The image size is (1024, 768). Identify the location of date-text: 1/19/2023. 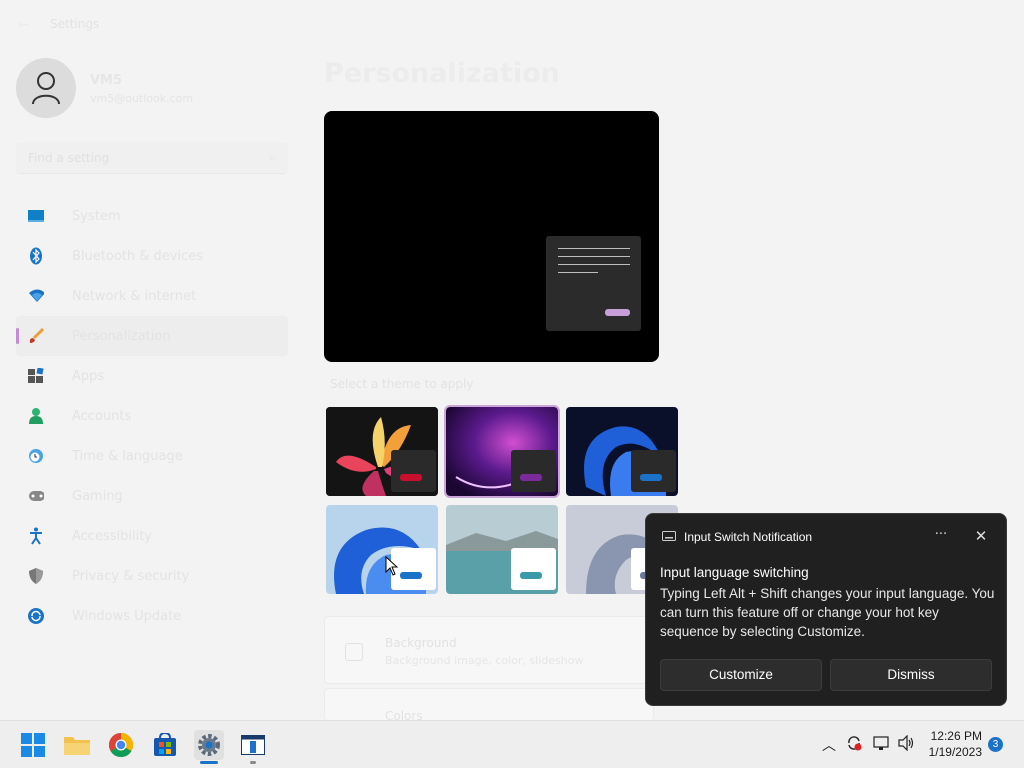
(955, 752).